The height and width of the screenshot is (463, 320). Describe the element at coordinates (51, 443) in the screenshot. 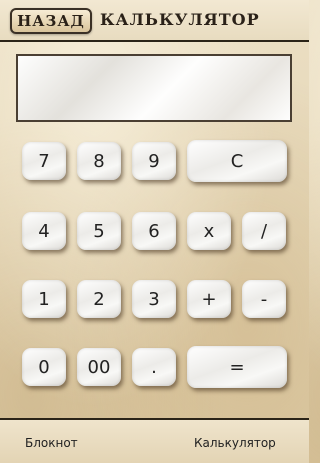

I see `tab-notepad: Блокнот` at that location.